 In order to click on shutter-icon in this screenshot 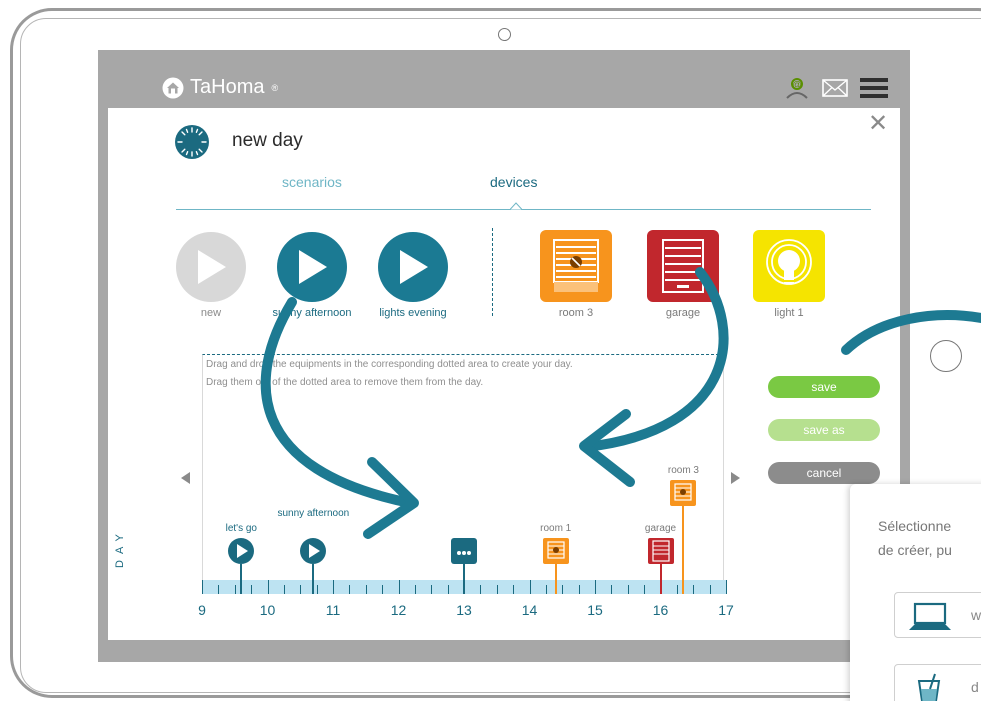, I will do `click(576, 265)`.